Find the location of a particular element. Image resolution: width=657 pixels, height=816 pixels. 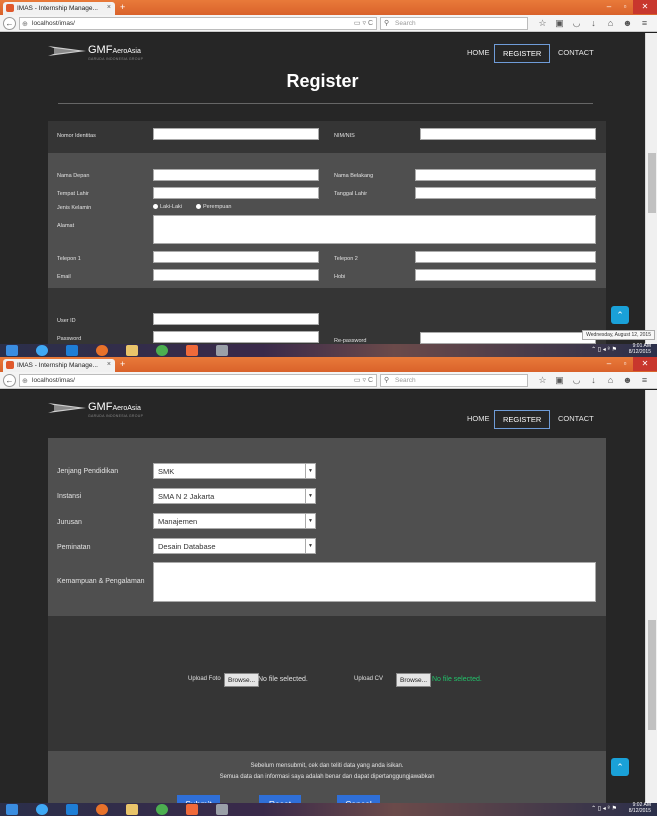

globe-icon: ⊕ is located at coordinates (25, 381).